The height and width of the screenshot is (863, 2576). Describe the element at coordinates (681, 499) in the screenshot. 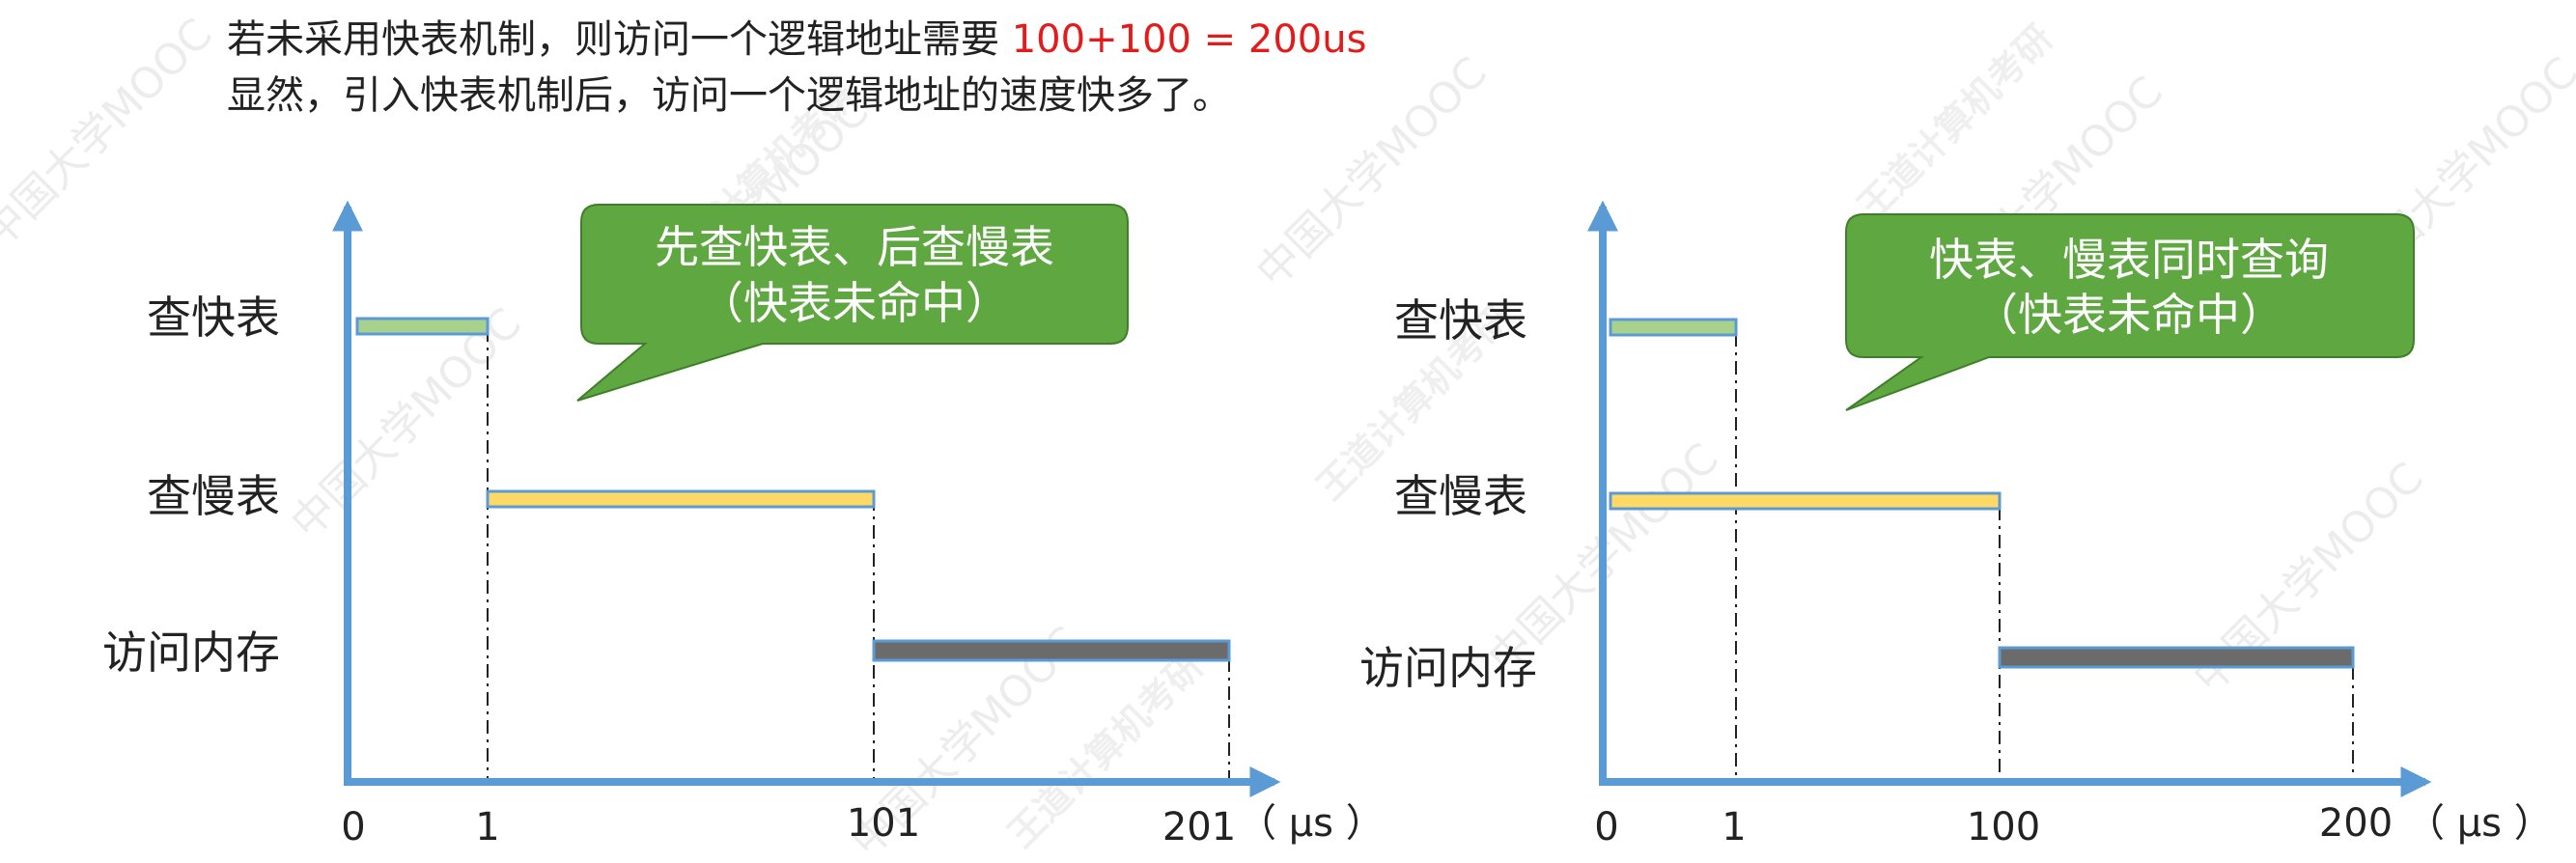

I see `left-bar-slow-table` at that location.